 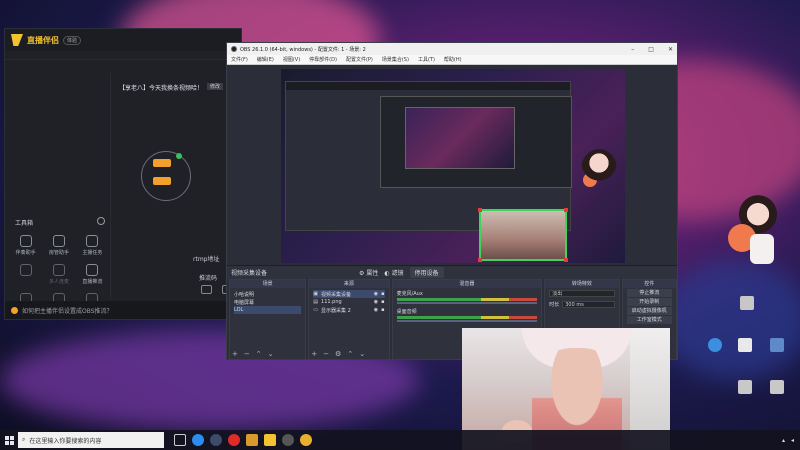 What do you see at coordinates (581, 293) in the screenshot?
I see `transition-select: 淡出` at bounding box center [581, 293].